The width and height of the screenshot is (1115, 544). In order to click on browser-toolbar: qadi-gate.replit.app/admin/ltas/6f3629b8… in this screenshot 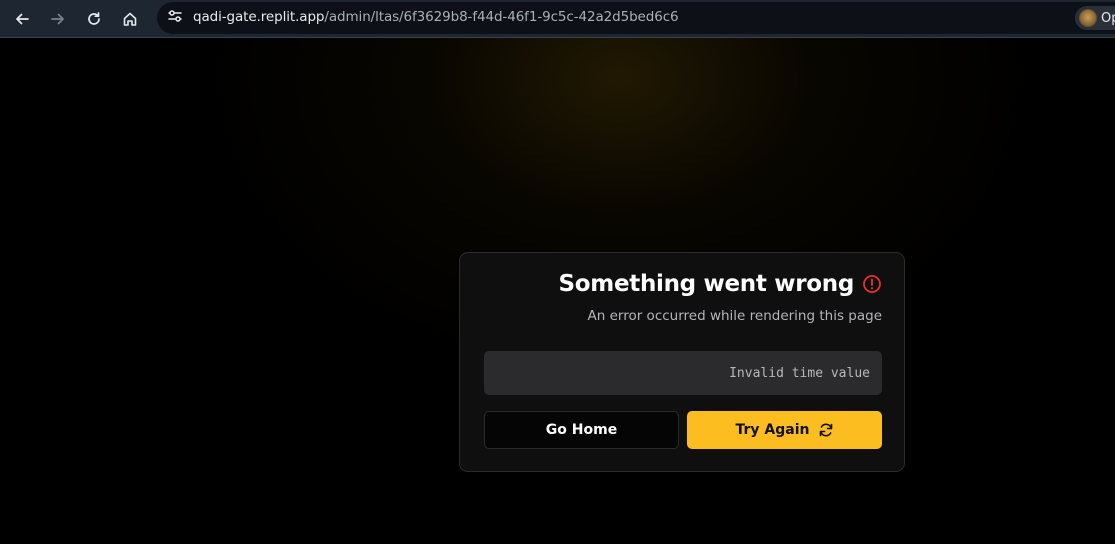, I will do `click(557, 19)`.